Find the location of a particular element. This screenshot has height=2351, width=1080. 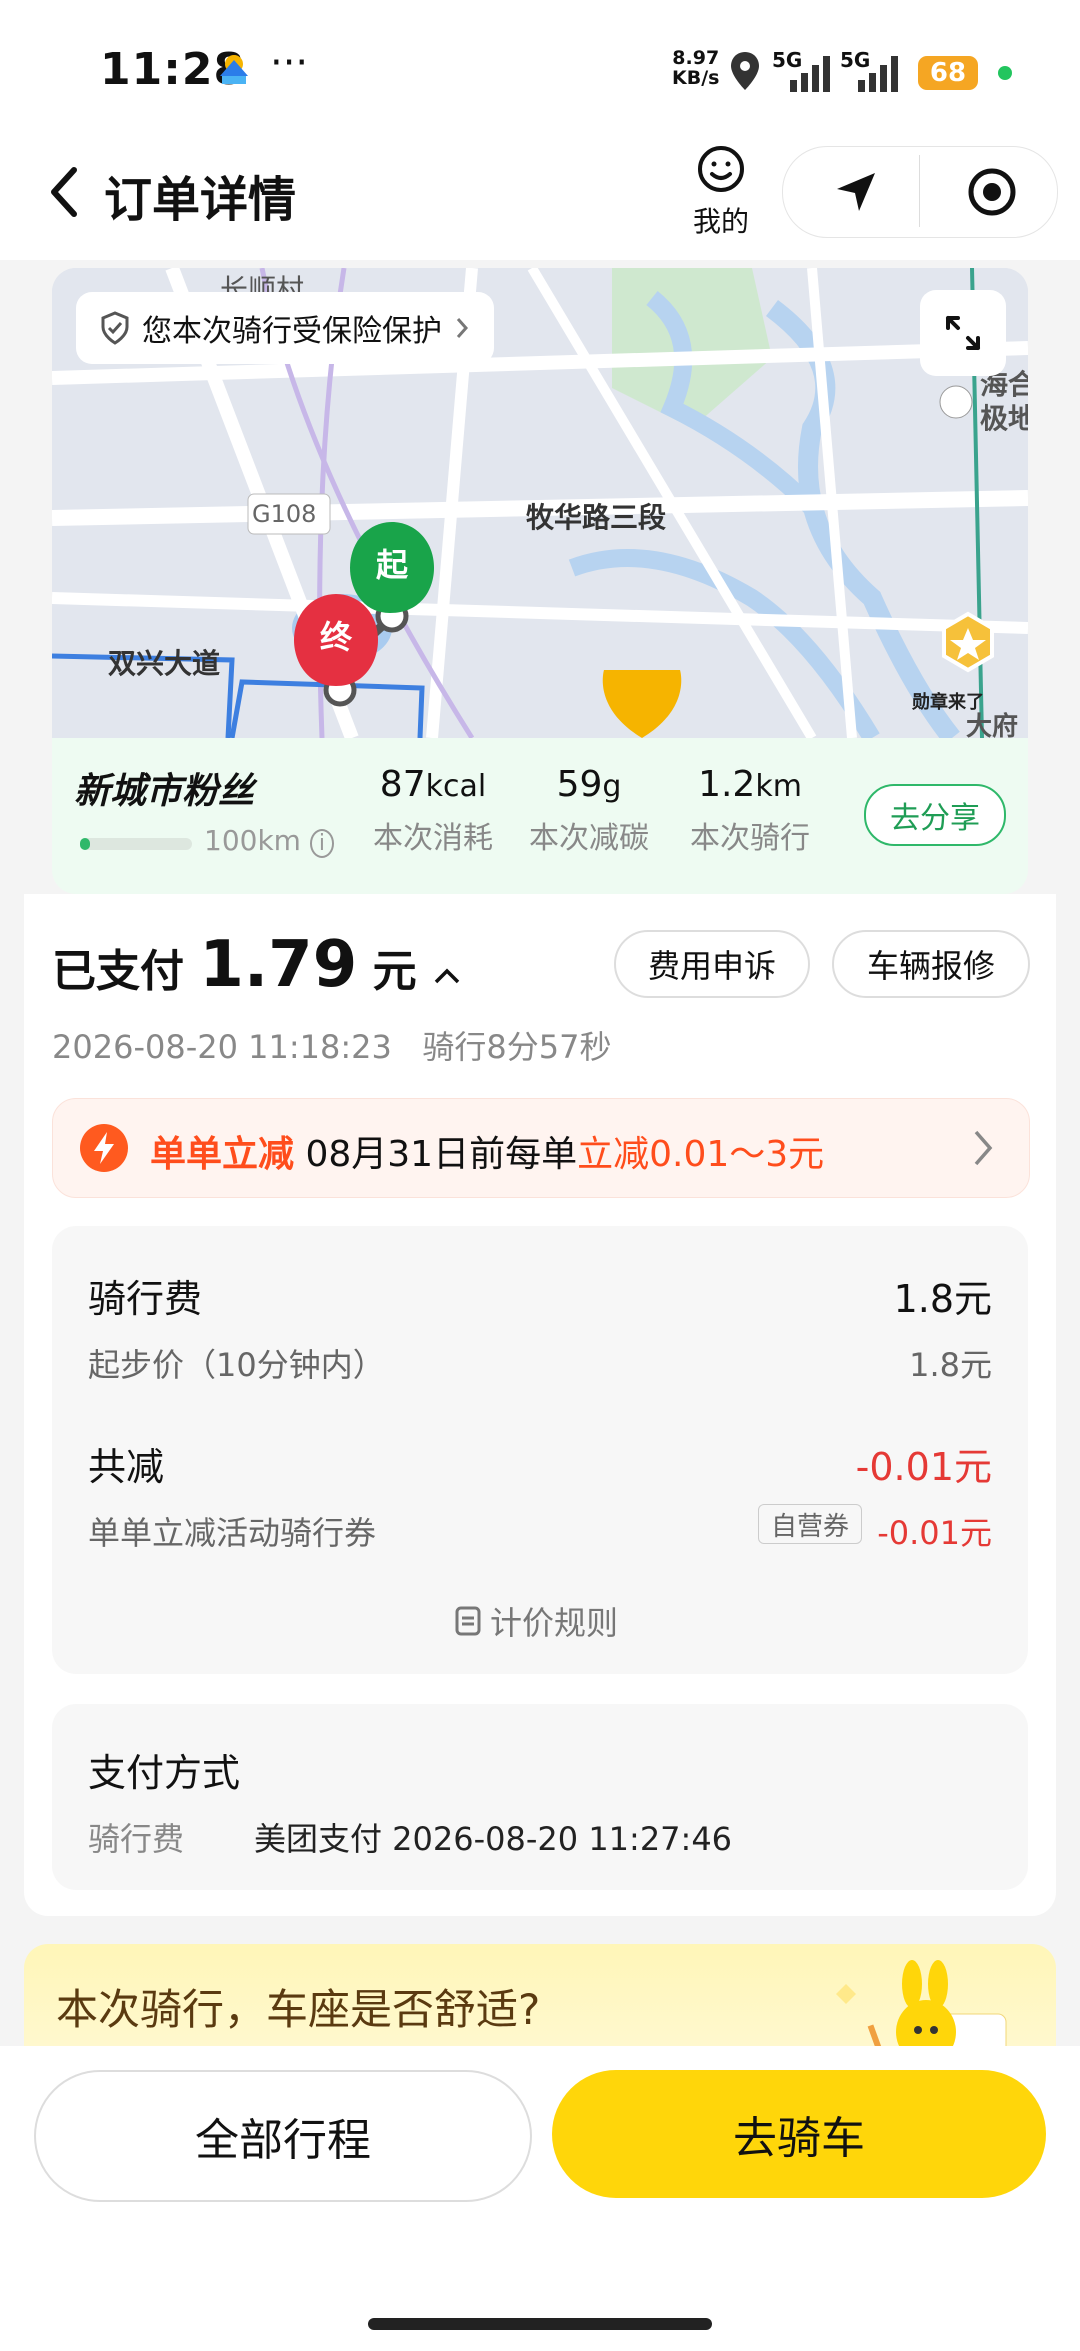

discount-value: -0.01元 is located at coordinates (923, 1467).